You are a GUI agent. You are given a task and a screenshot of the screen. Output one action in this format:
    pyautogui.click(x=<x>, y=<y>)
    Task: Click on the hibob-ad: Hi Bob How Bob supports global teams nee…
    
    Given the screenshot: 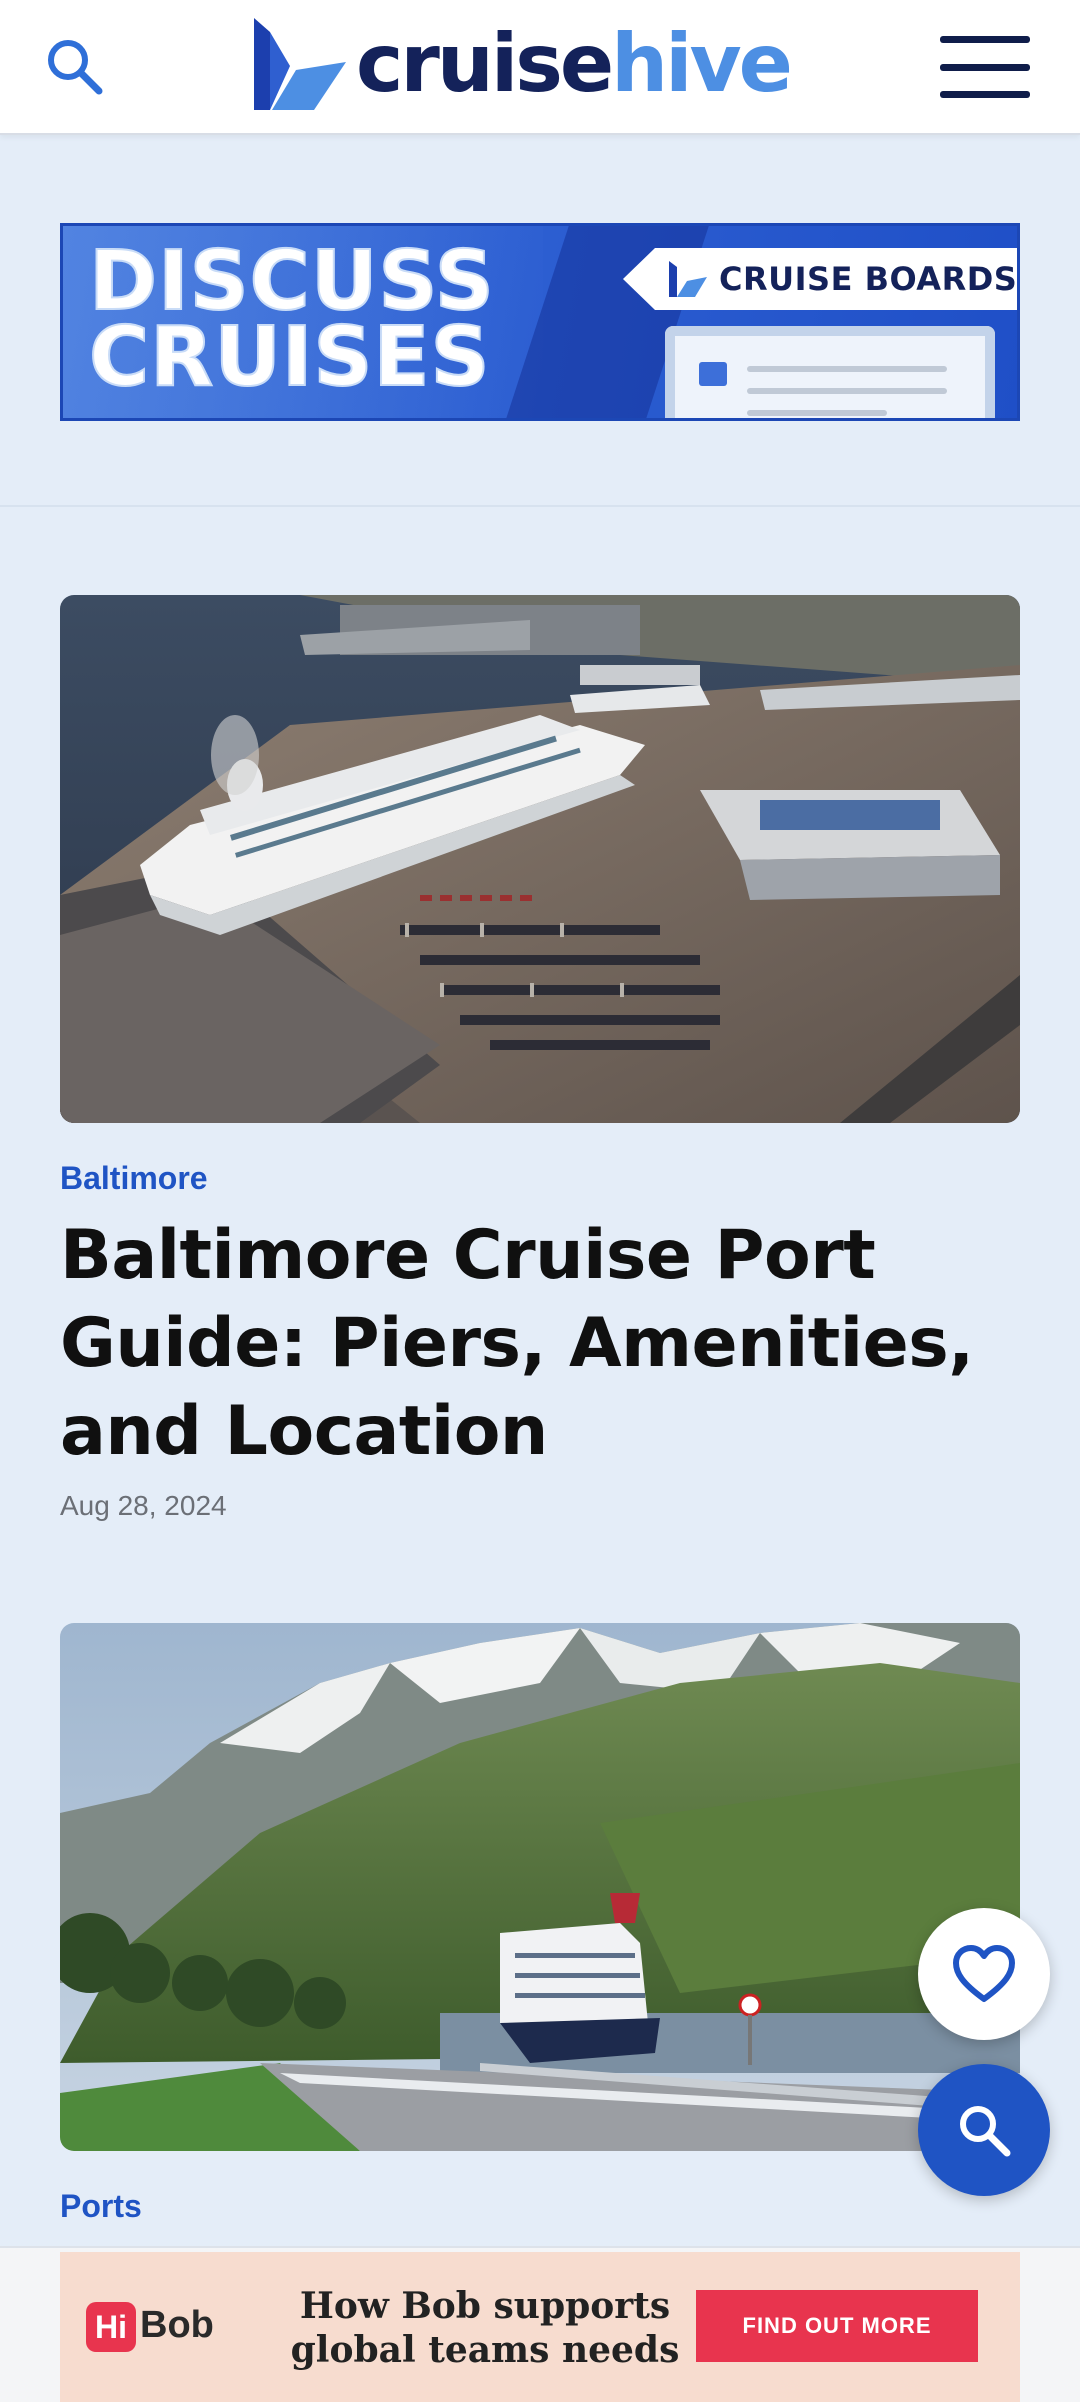 What is the action you would take?
    pyautogui.click(x=540, y=2327)
    